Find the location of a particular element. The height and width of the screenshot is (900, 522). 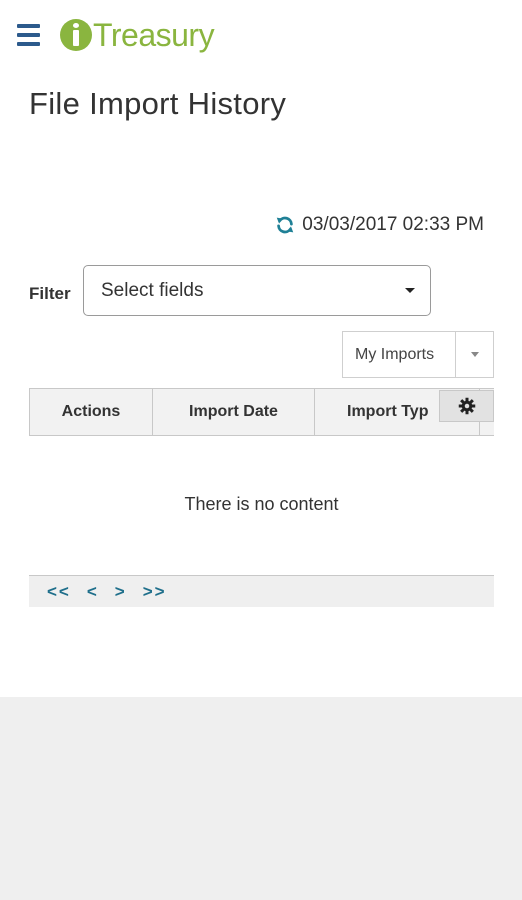

column-header-actions: Actions is located at coordinates (90, 412).